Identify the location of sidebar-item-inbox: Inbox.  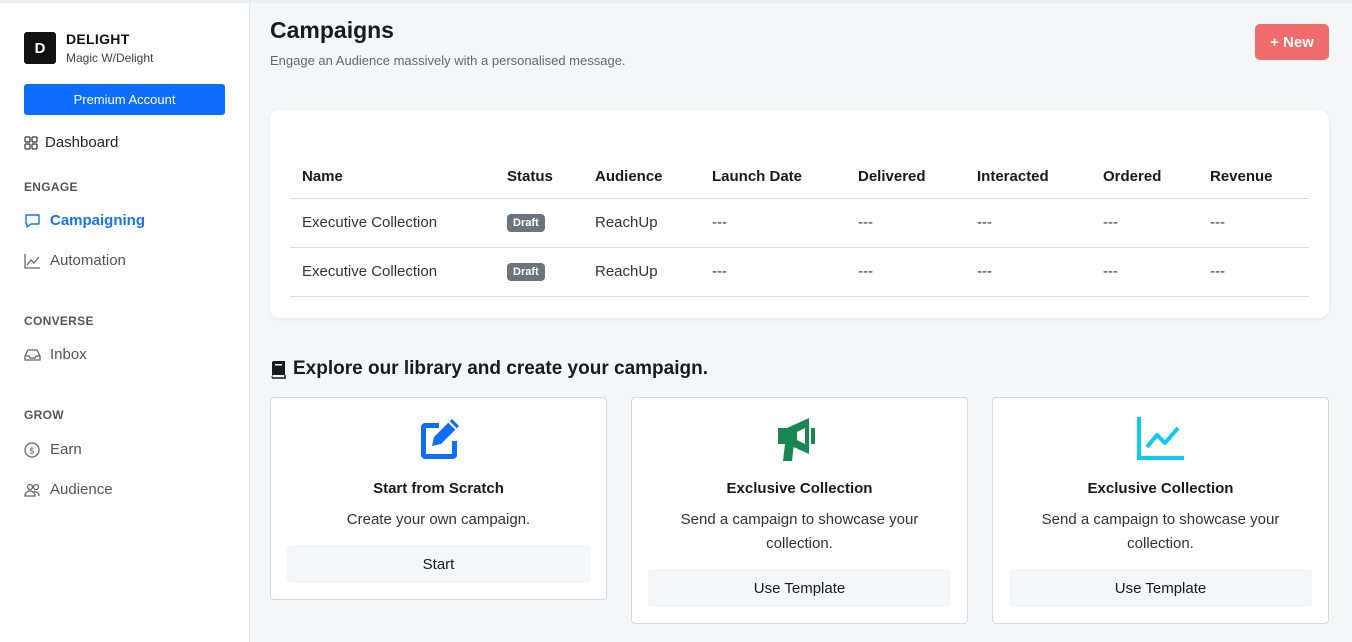
(55, 354).